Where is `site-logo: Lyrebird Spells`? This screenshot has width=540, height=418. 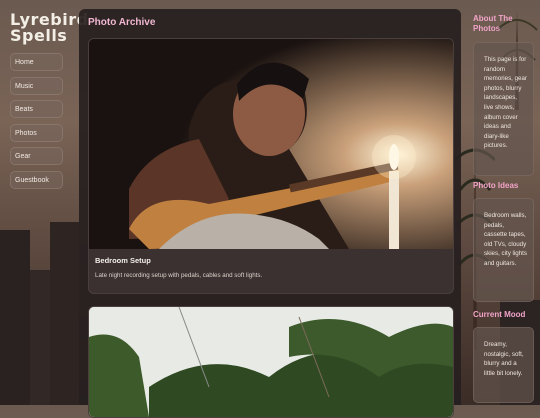 site-logo: Lyrebird Spells is located at coordinates (49, 28).